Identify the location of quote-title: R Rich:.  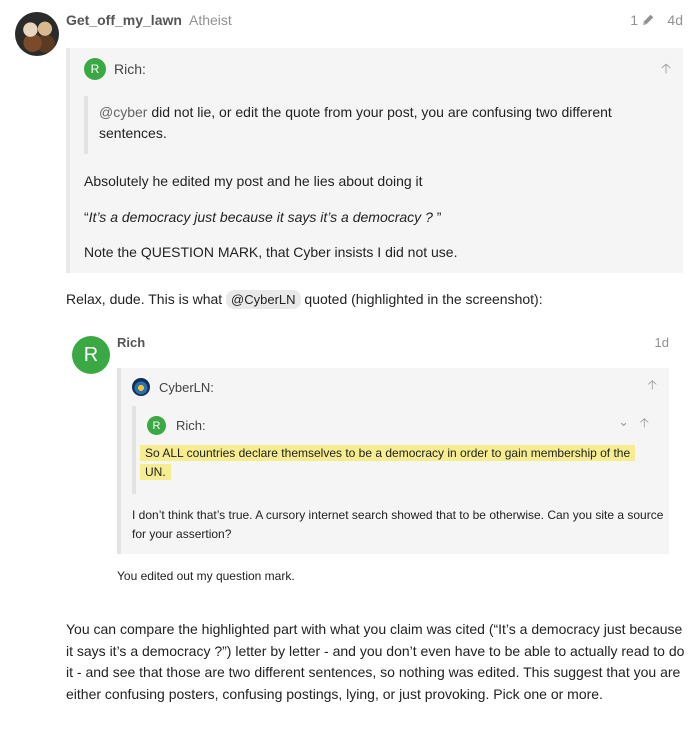
(115, 69).